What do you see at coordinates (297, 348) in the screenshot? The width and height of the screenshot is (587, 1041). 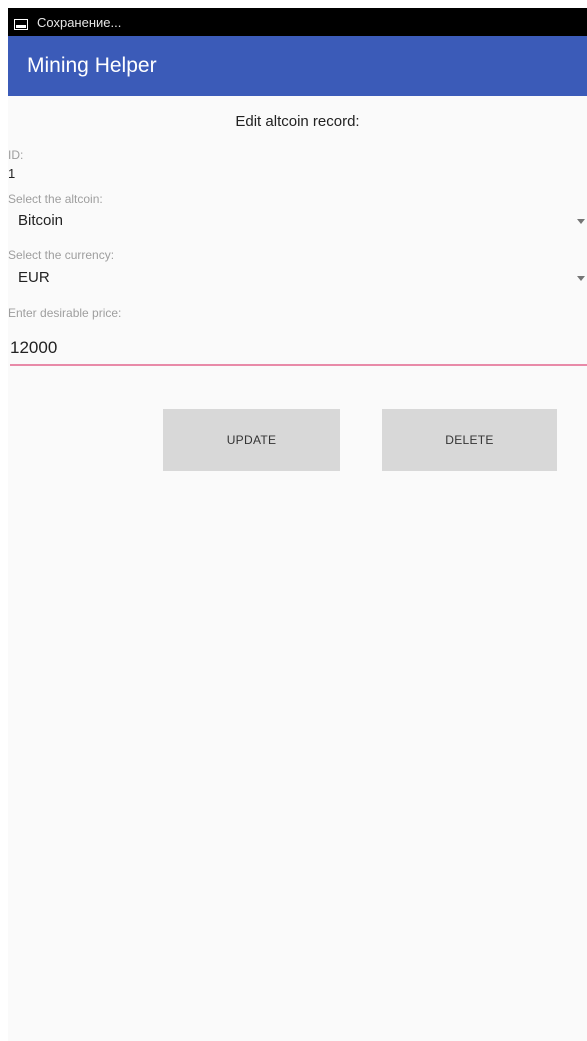 I see `price-input: 12000` at bounding box center [297, 348].